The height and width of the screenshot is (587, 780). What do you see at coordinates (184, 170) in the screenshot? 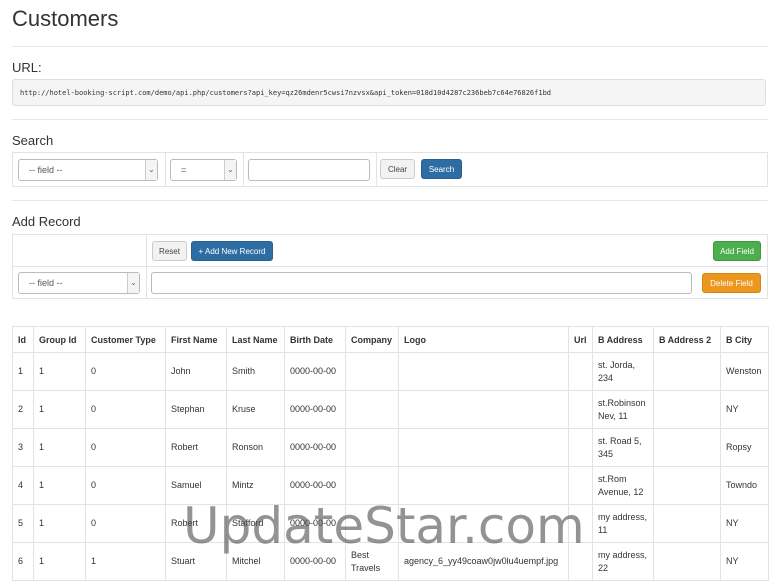
I see `search-operator-select-value: =` at bounding box center [184, 170].